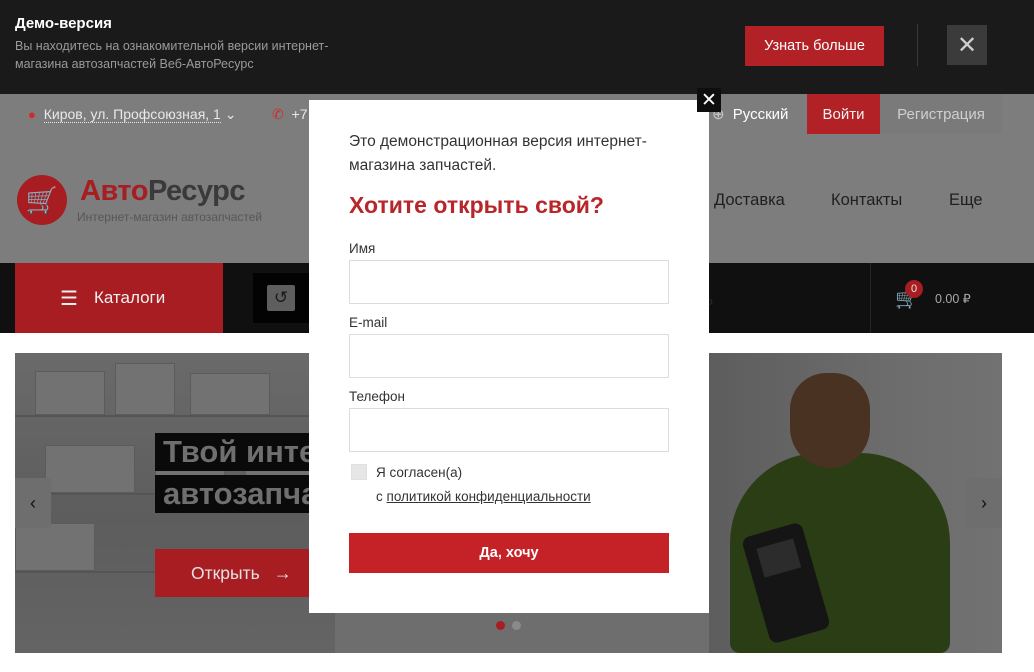 This screenshot has height=672, width=1034. What do you see at coordinates (500, 625) in the screenshot?
I see `slider-dot-active` at bounding box center [500, 625].